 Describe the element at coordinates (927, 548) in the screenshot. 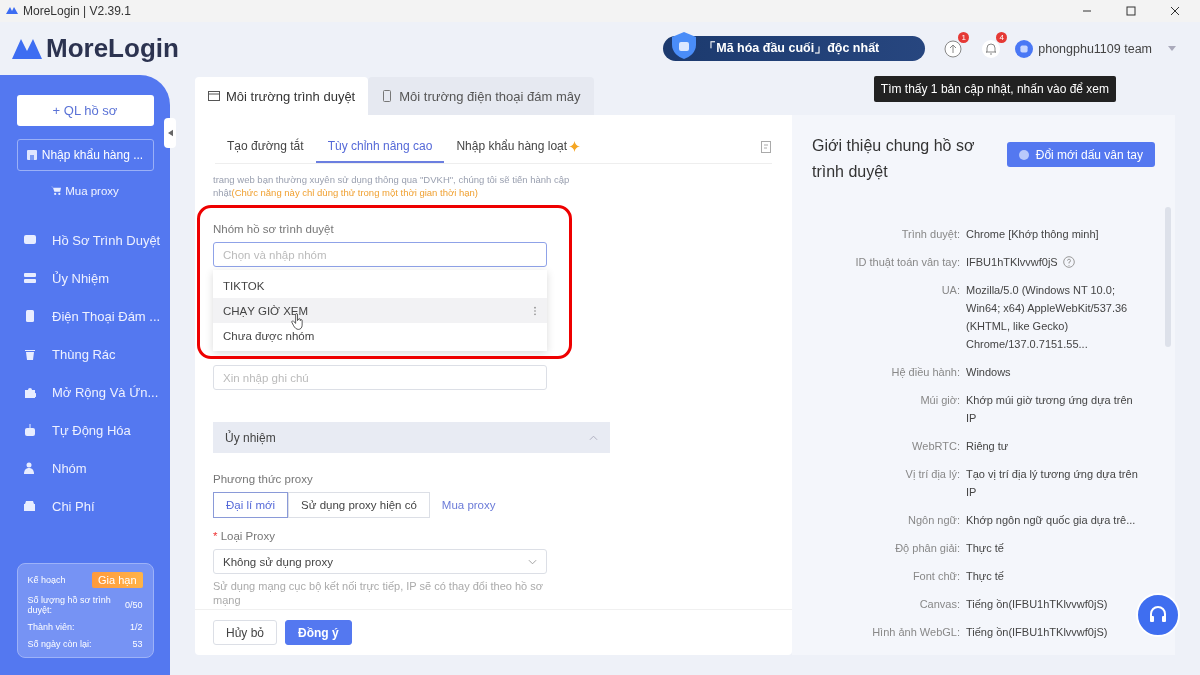

I see `info-label: Độ phân giải:` at that location.